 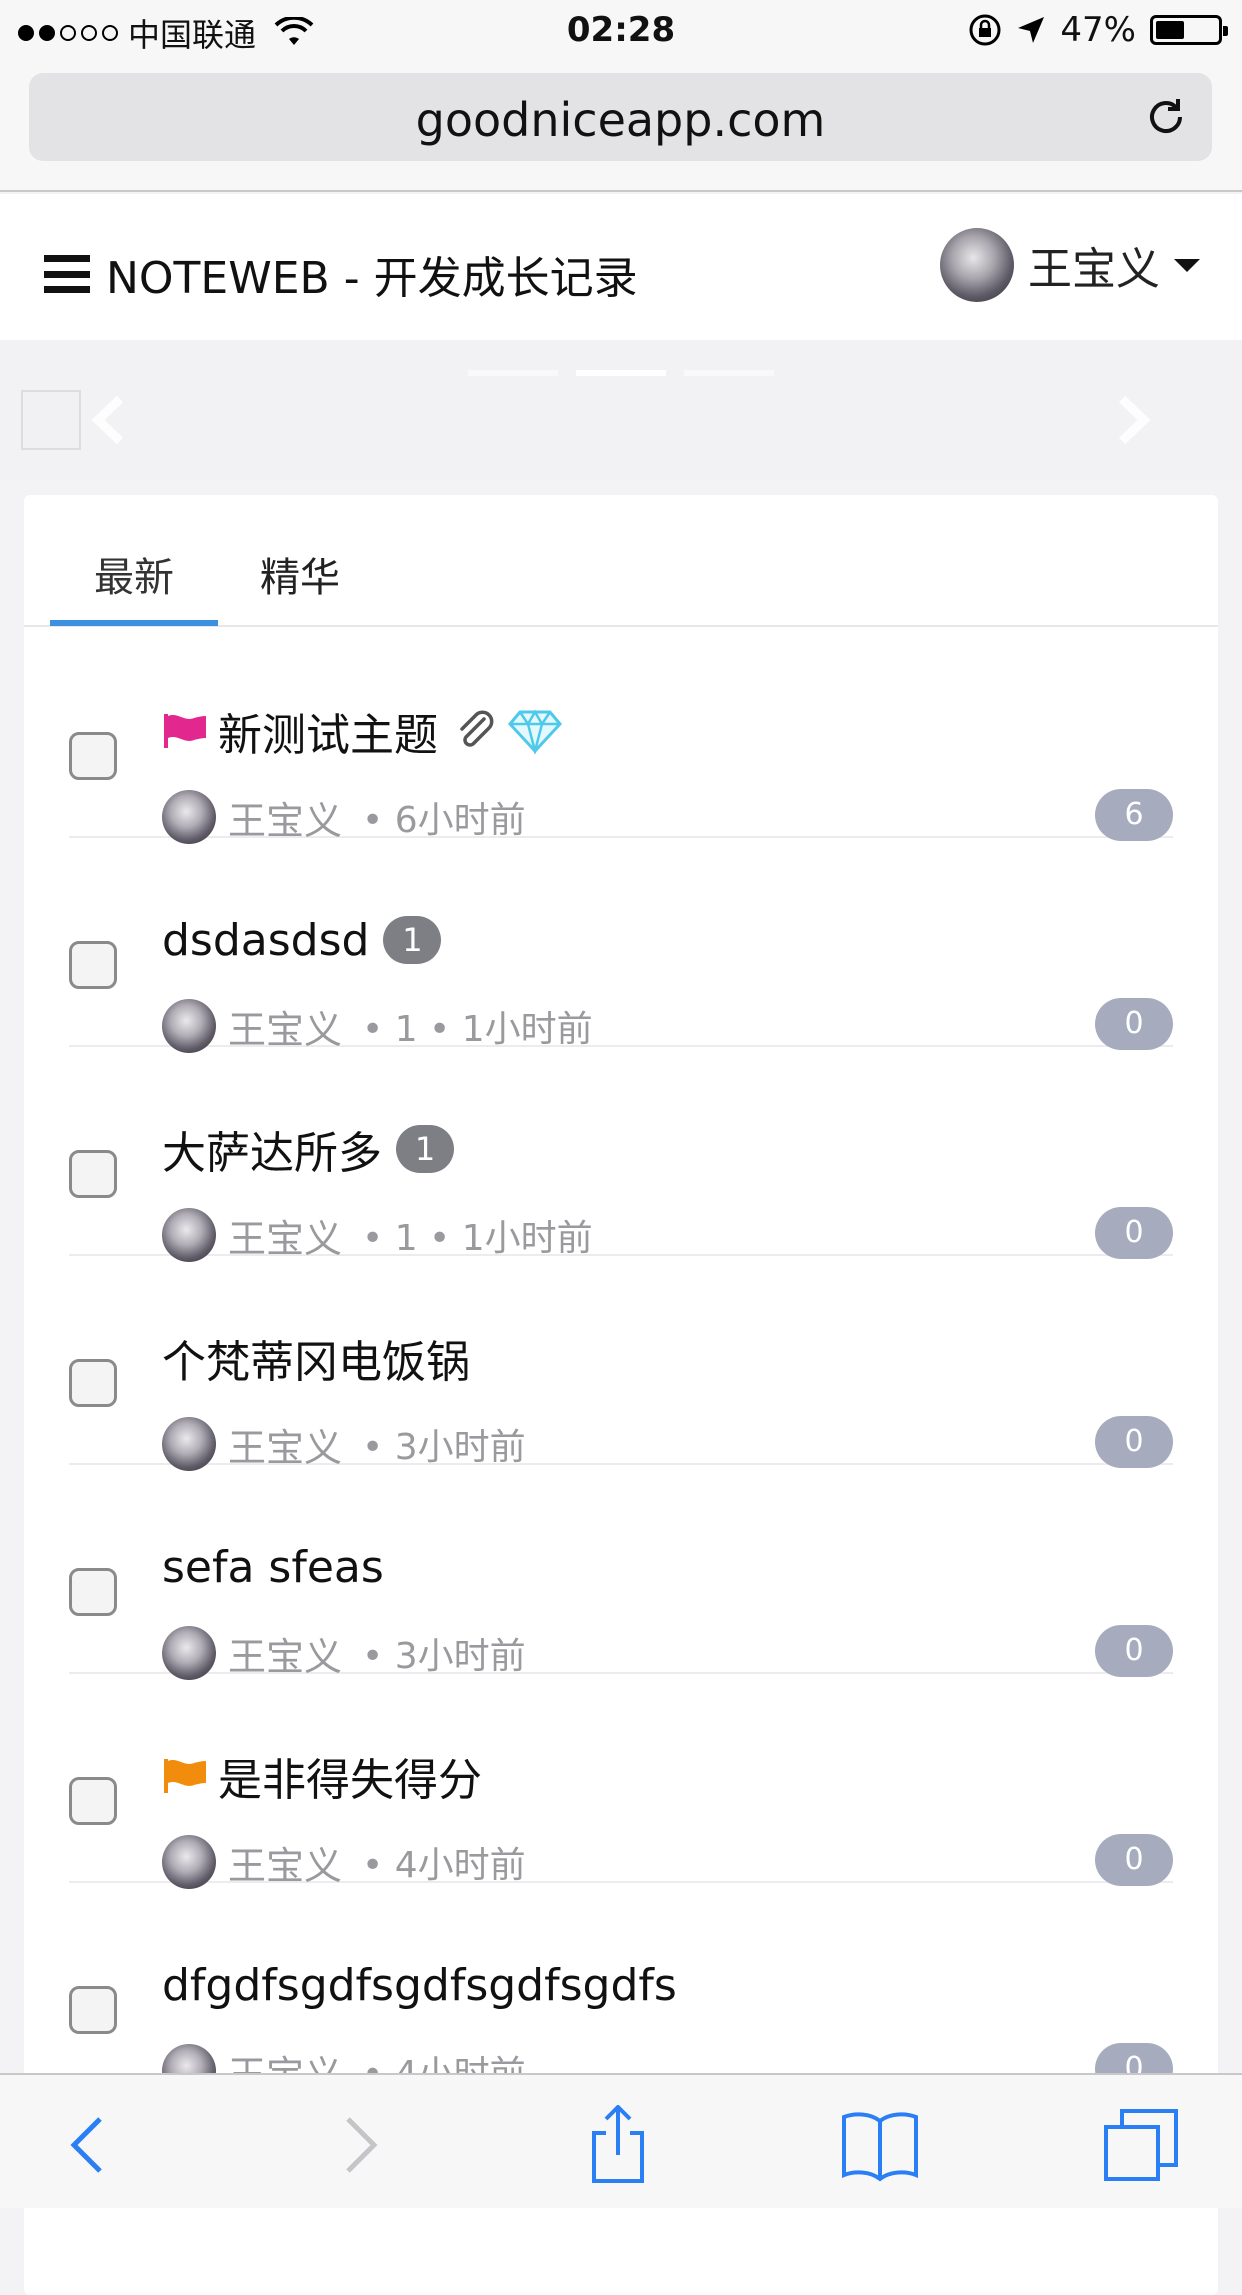 I want to click on rotation-lock-icon, so click(x=985, y=30).